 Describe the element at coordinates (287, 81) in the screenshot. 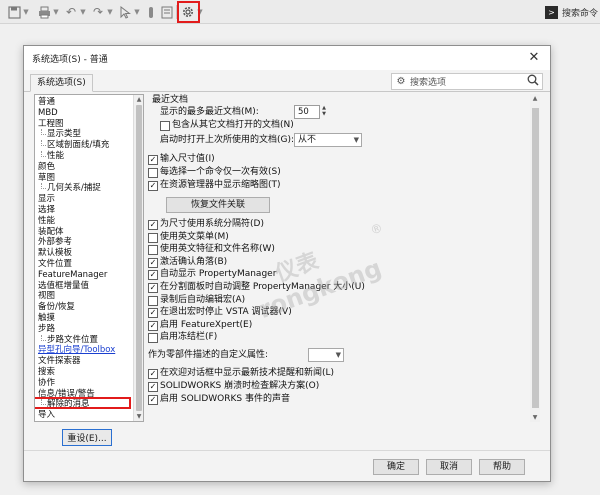

I see `tab-strip: 系统选项(S) ⚙ 搜索选项` at that location.